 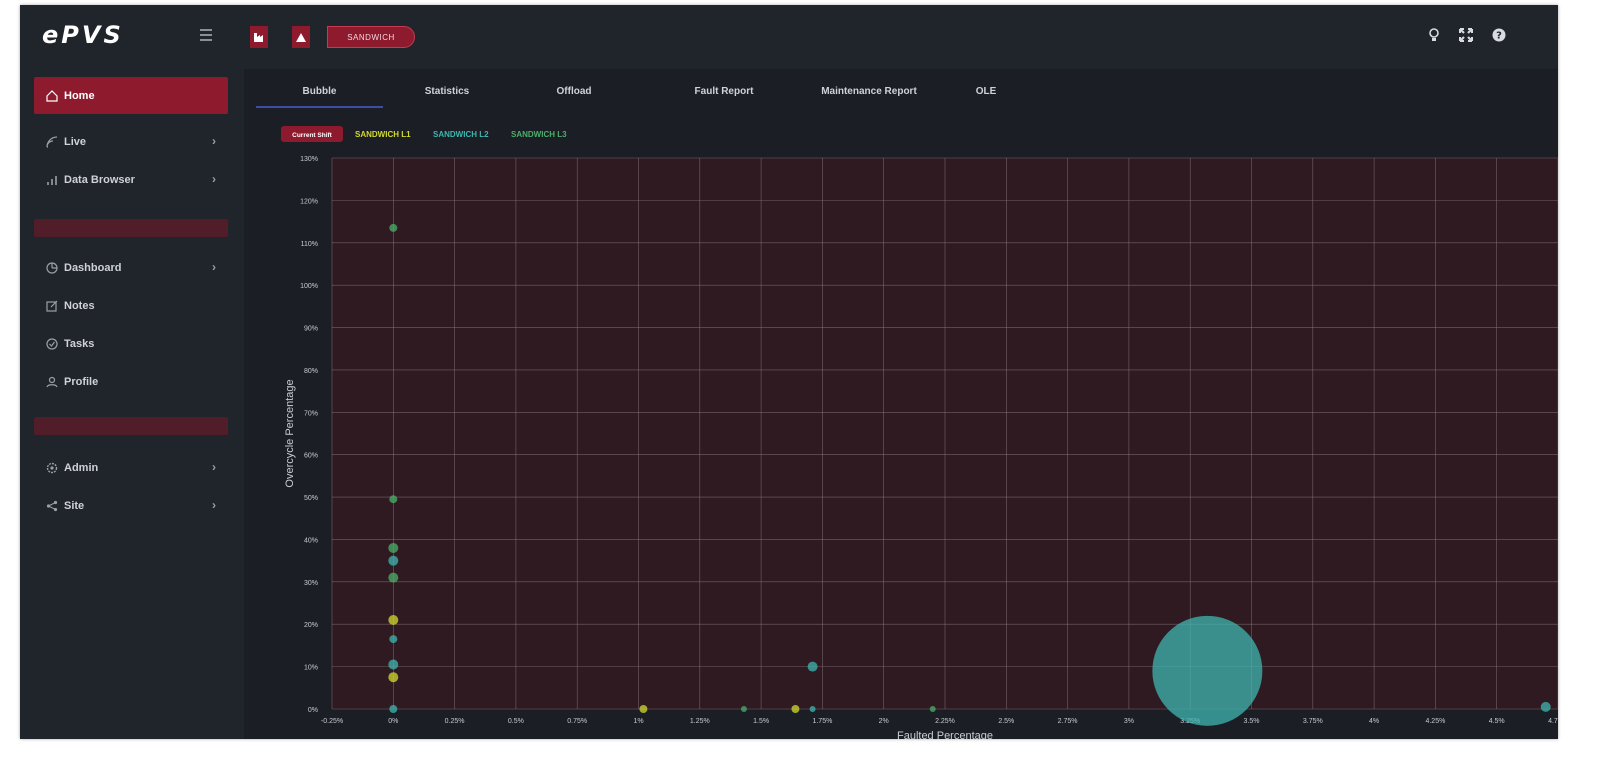 What do you see at coordinates (131, 267) in the screenshot?
I see `sidebar-item-dashboard: Dashboard ›` at bounding box center [131, 267].